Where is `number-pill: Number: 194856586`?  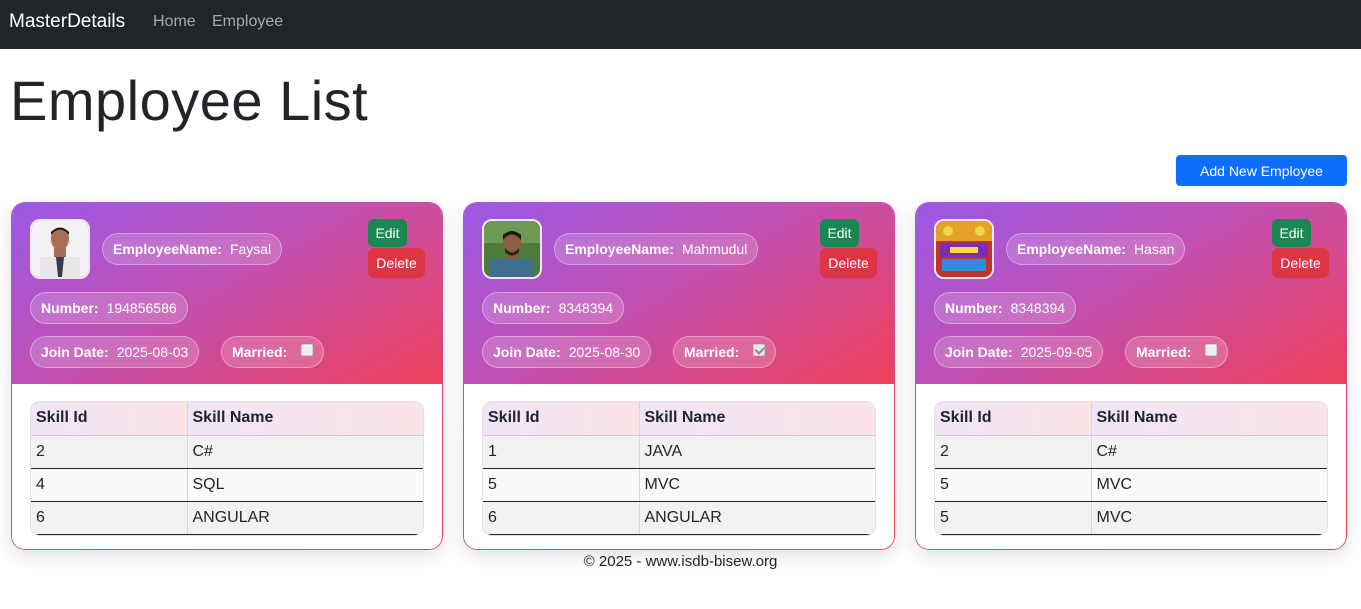 number-pill: Number: 194856586 is located at coordinates (109, 308).